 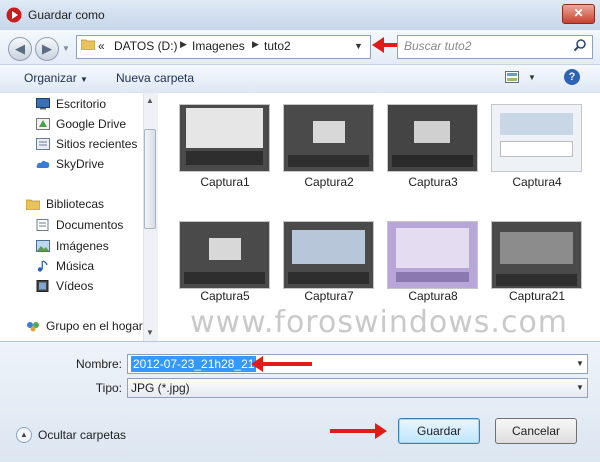 I want to click on filetype-value: JPG (*.jpg), so click(x=160, y=388).